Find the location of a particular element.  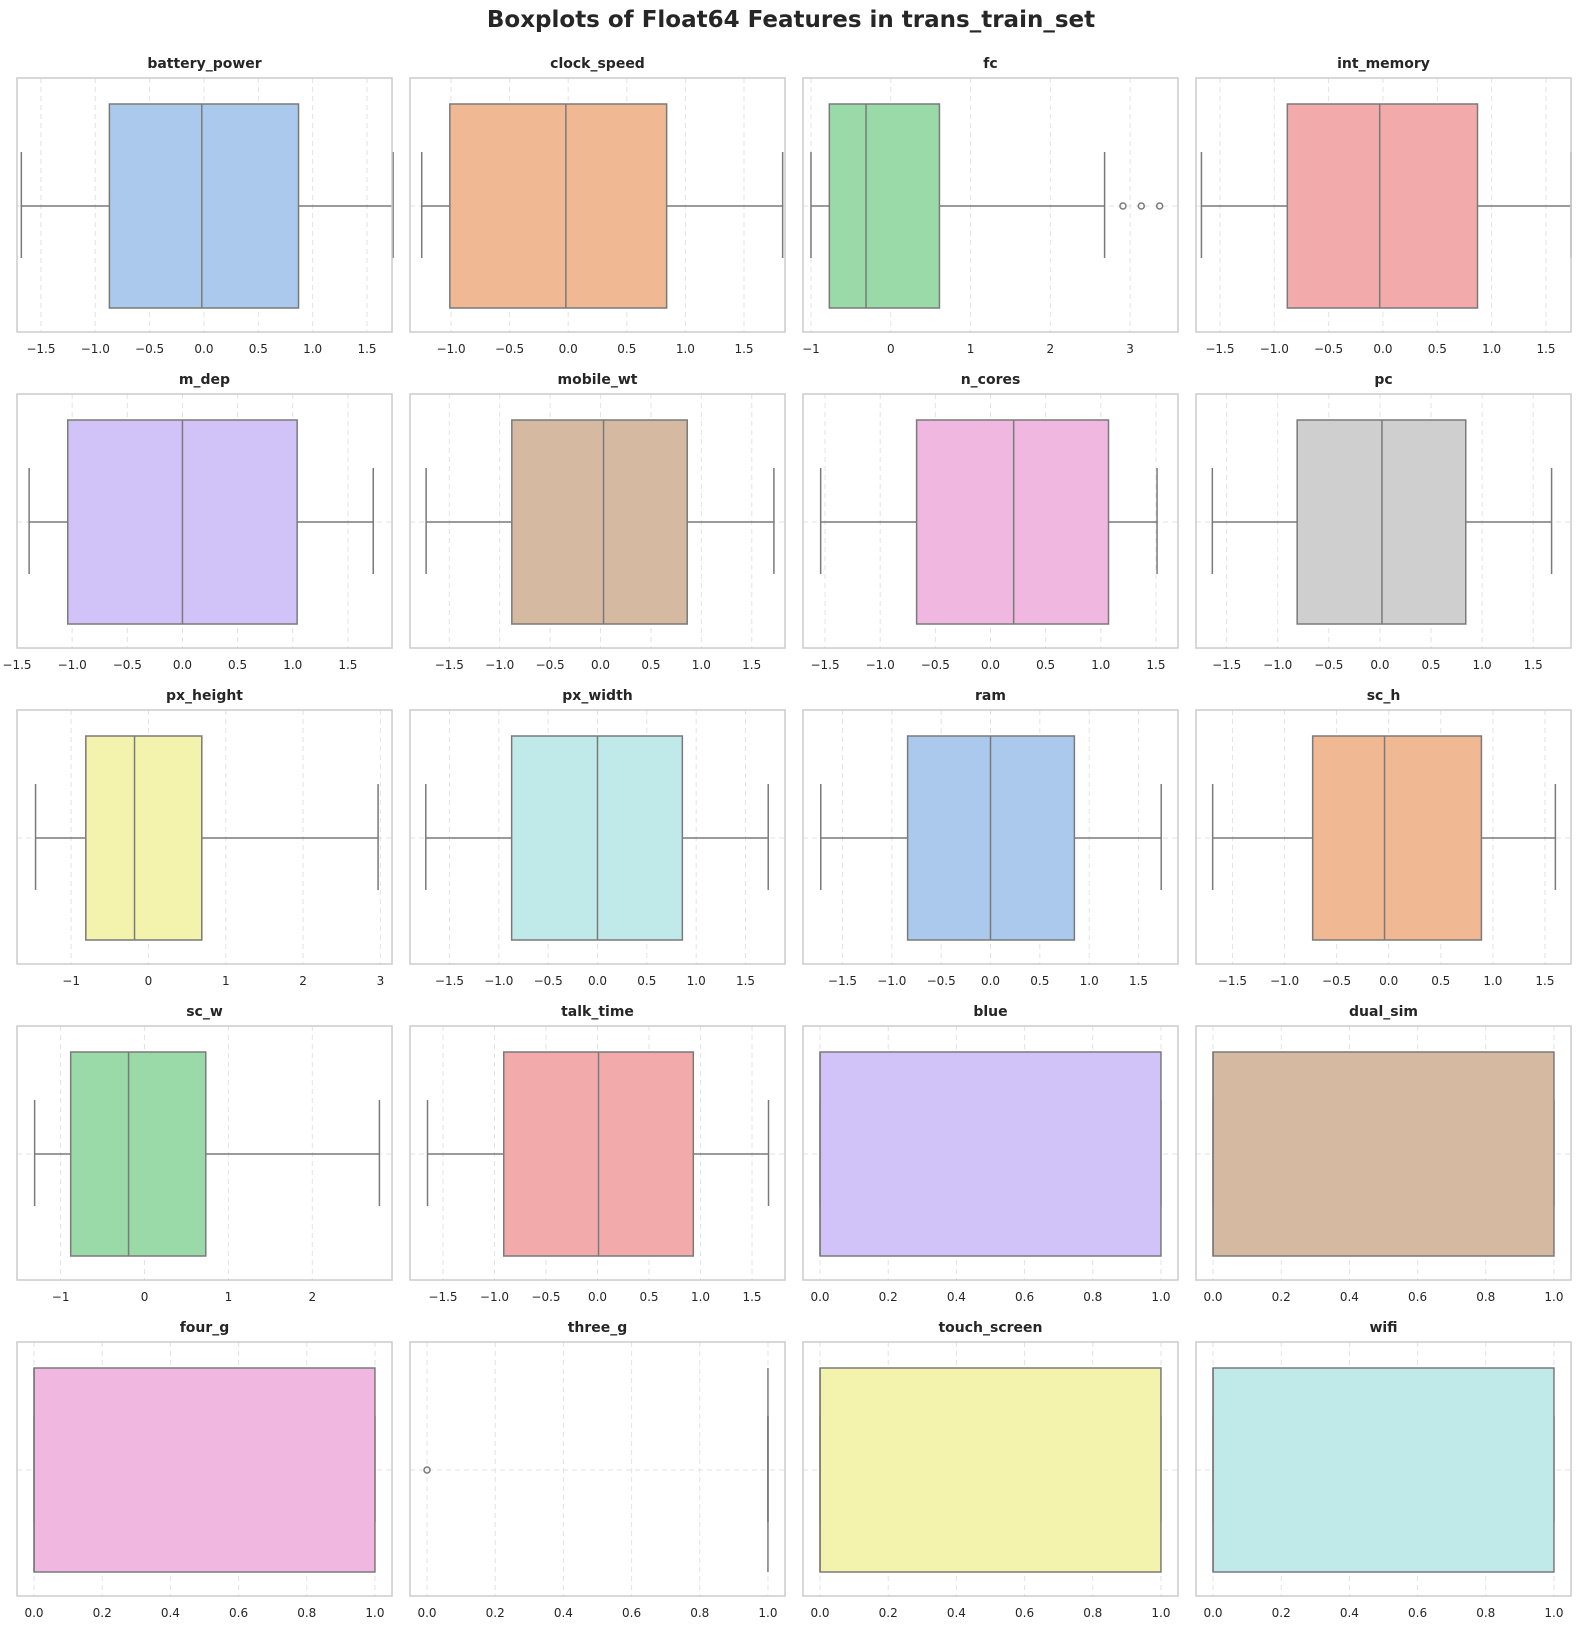

subplot-title: sc_w is located at coordinates (204, 1012).